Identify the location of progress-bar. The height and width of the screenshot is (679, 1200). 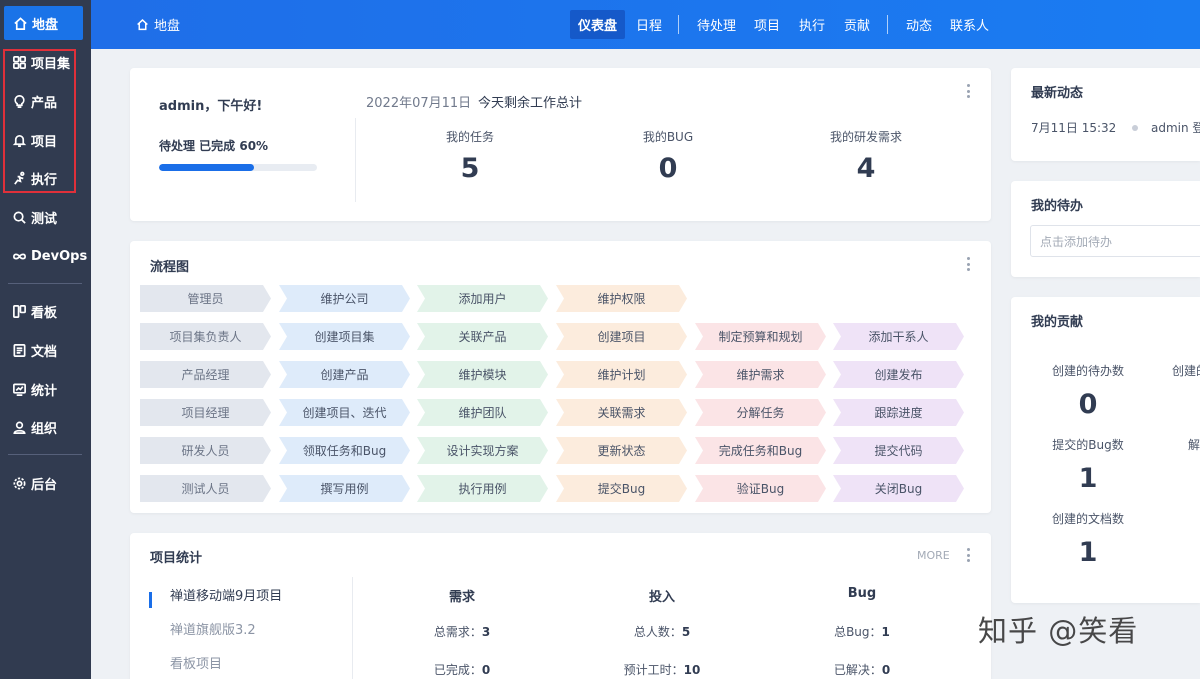
(238, 167).